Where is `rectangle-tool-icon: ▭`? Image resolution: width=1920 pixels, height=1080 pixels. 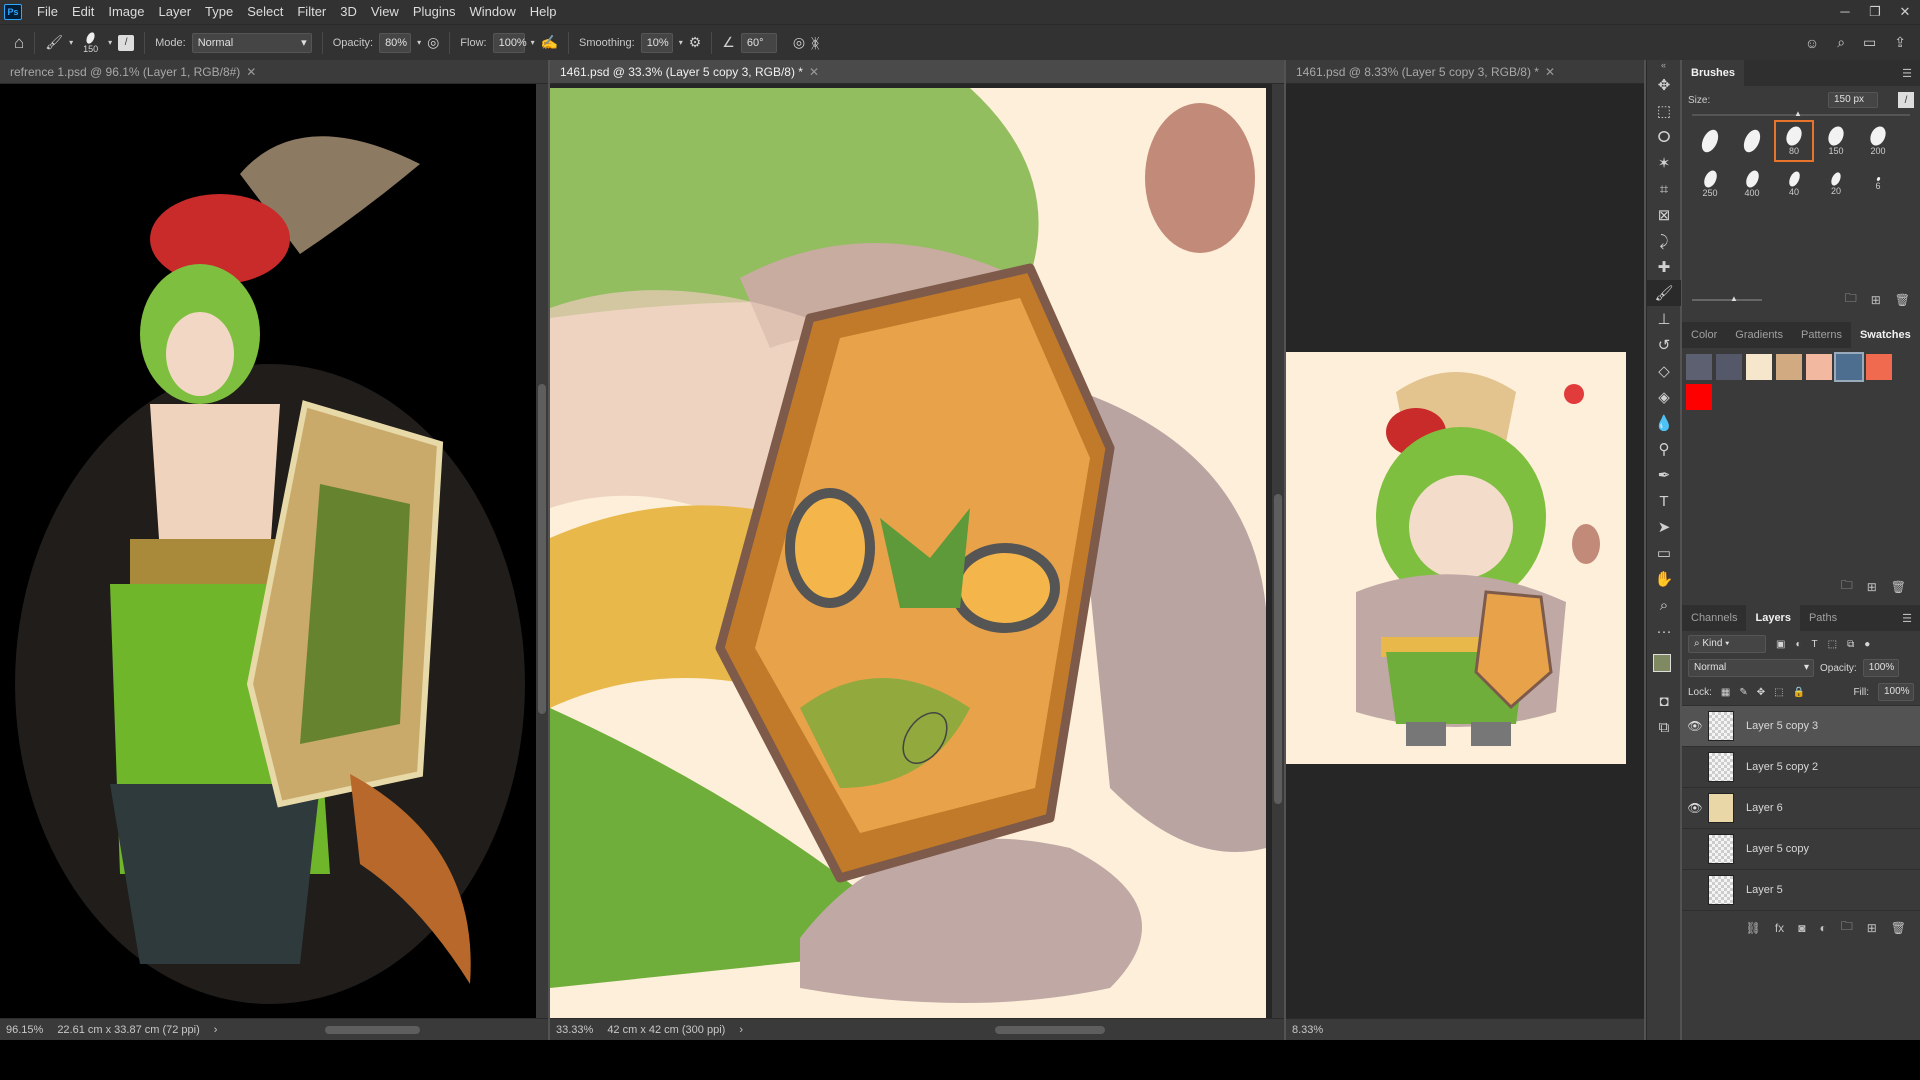 rectangle-tool-icon: ▭ is located at coordinates (1664, 553).